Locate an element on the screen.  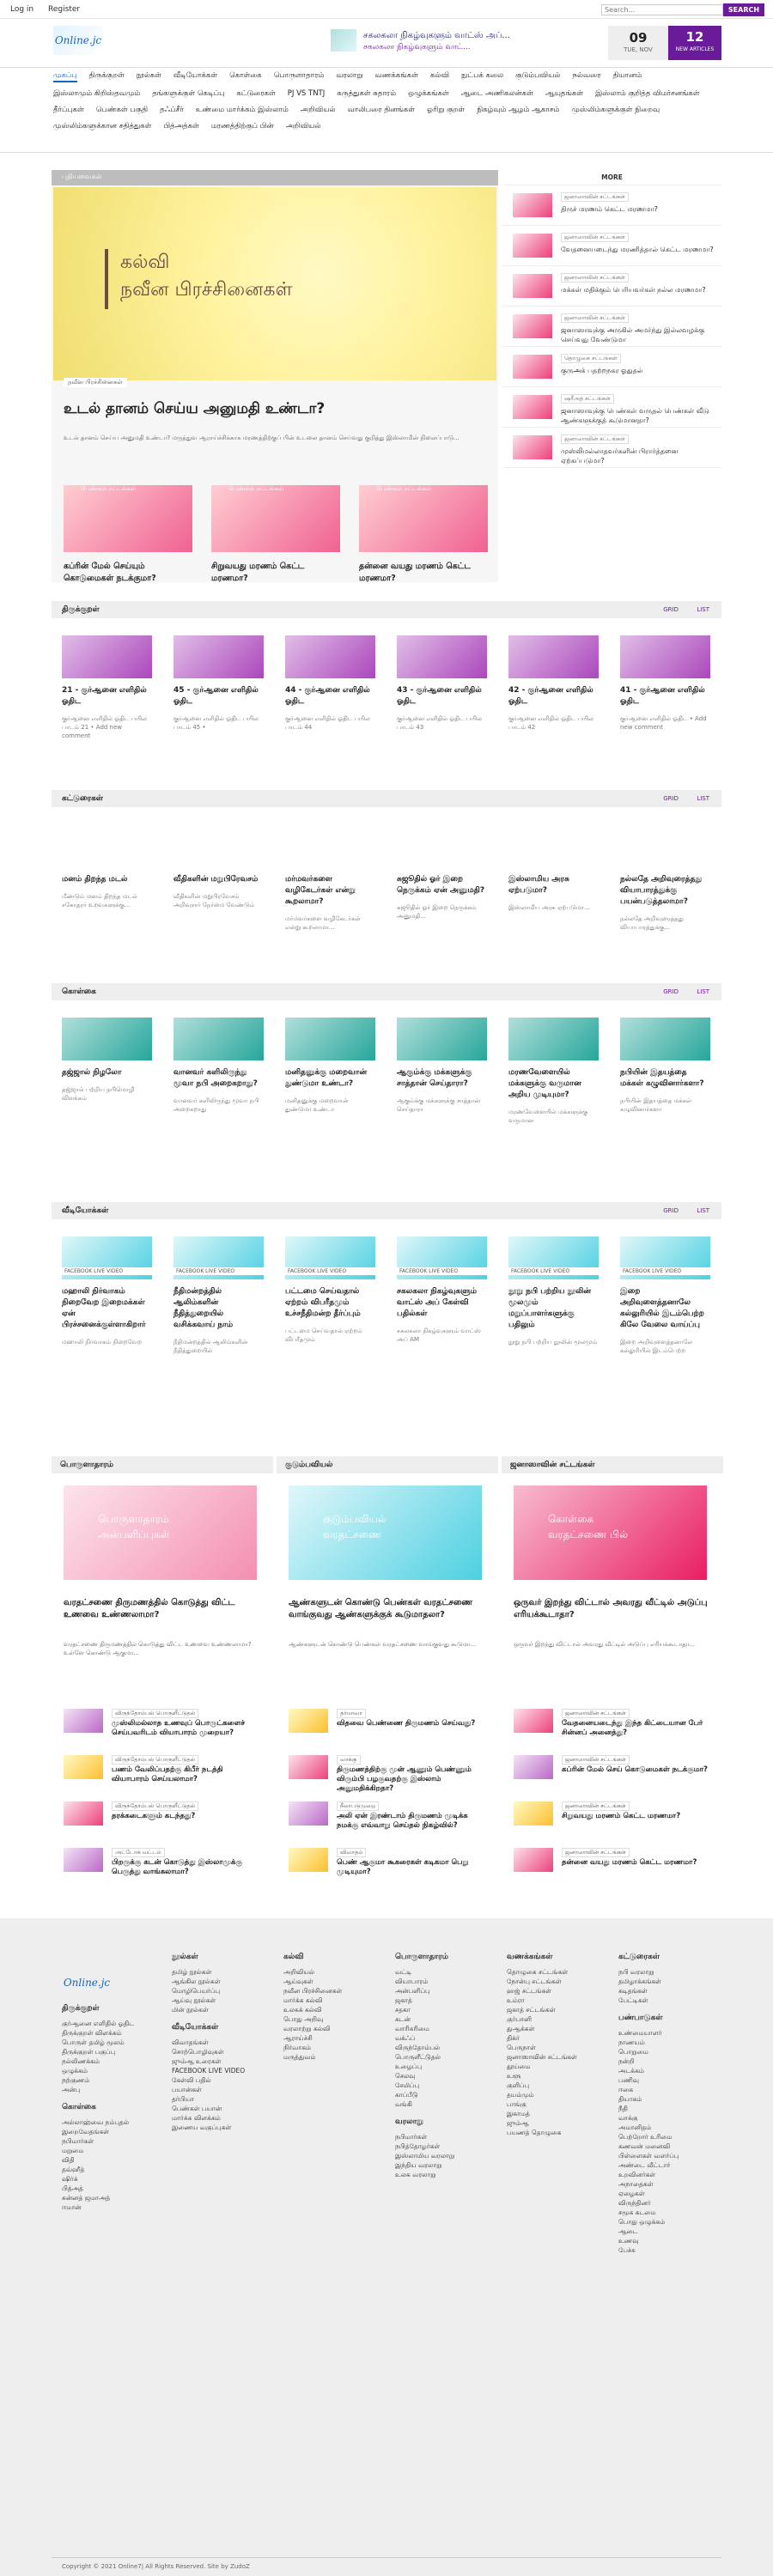
nav-item: கொள்கை is located at coordinates (245, 76).